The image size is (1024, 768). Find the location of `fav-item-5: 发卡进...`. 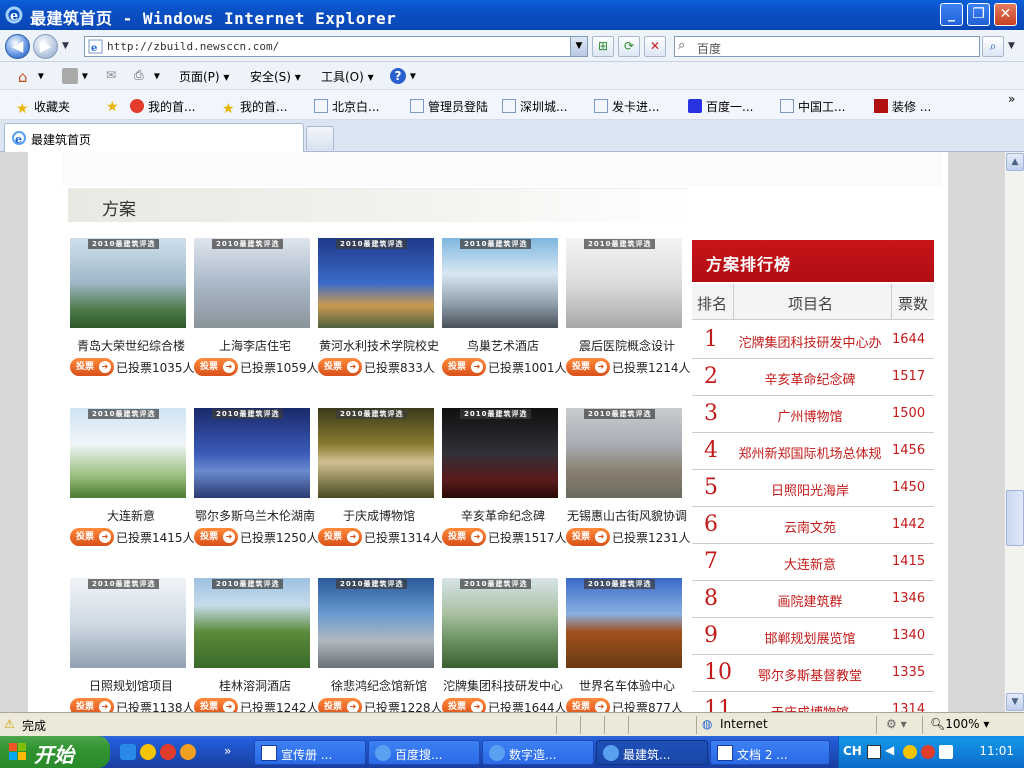

fav-item-5: 发卡进... is located at coordinates (626, 106).